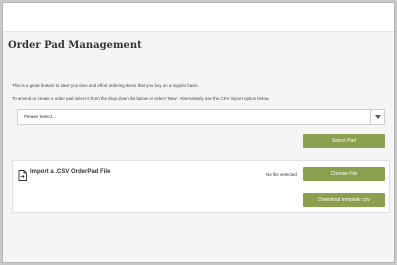 The width and height of the screenshot is (397, 265). I want to click on file-import-icon, so click(22, 174).